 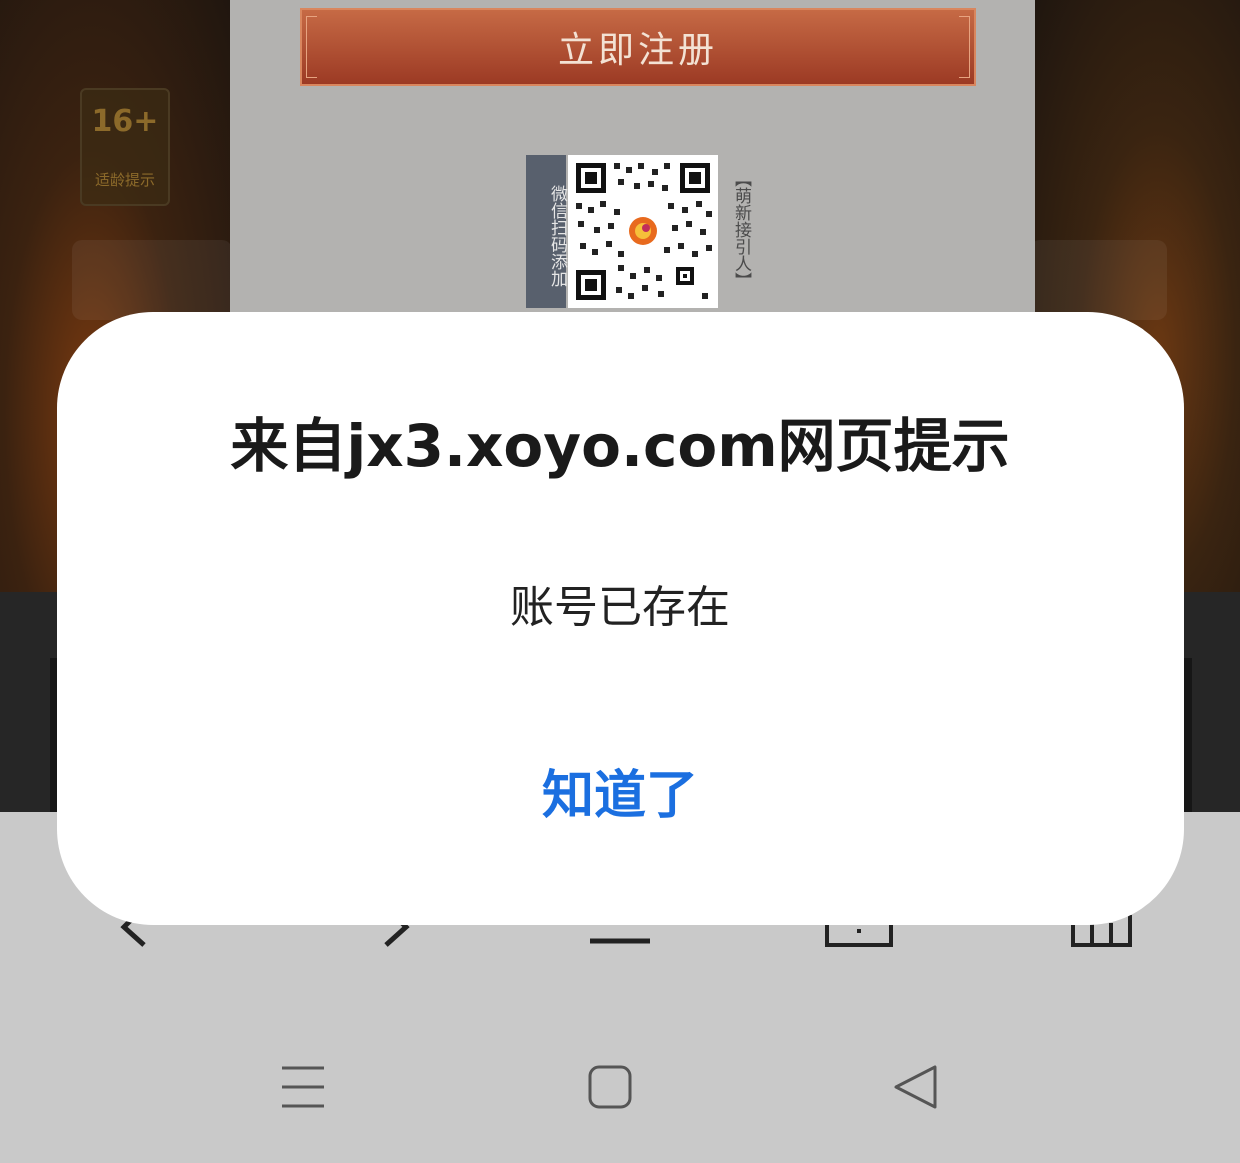 I want to click on dialog-title: 来自jx3.xoyo.com网页提示, so click(x=620, y=446).